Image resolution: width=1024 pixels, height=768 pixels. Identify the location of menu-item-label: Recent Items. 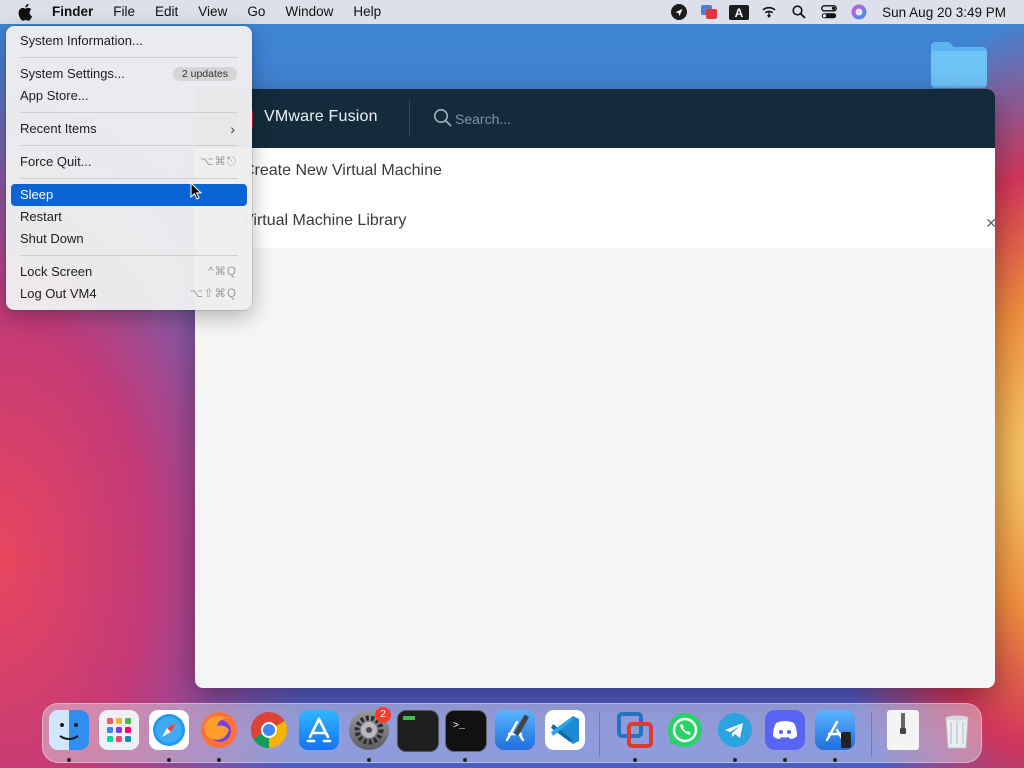
(58, 128).